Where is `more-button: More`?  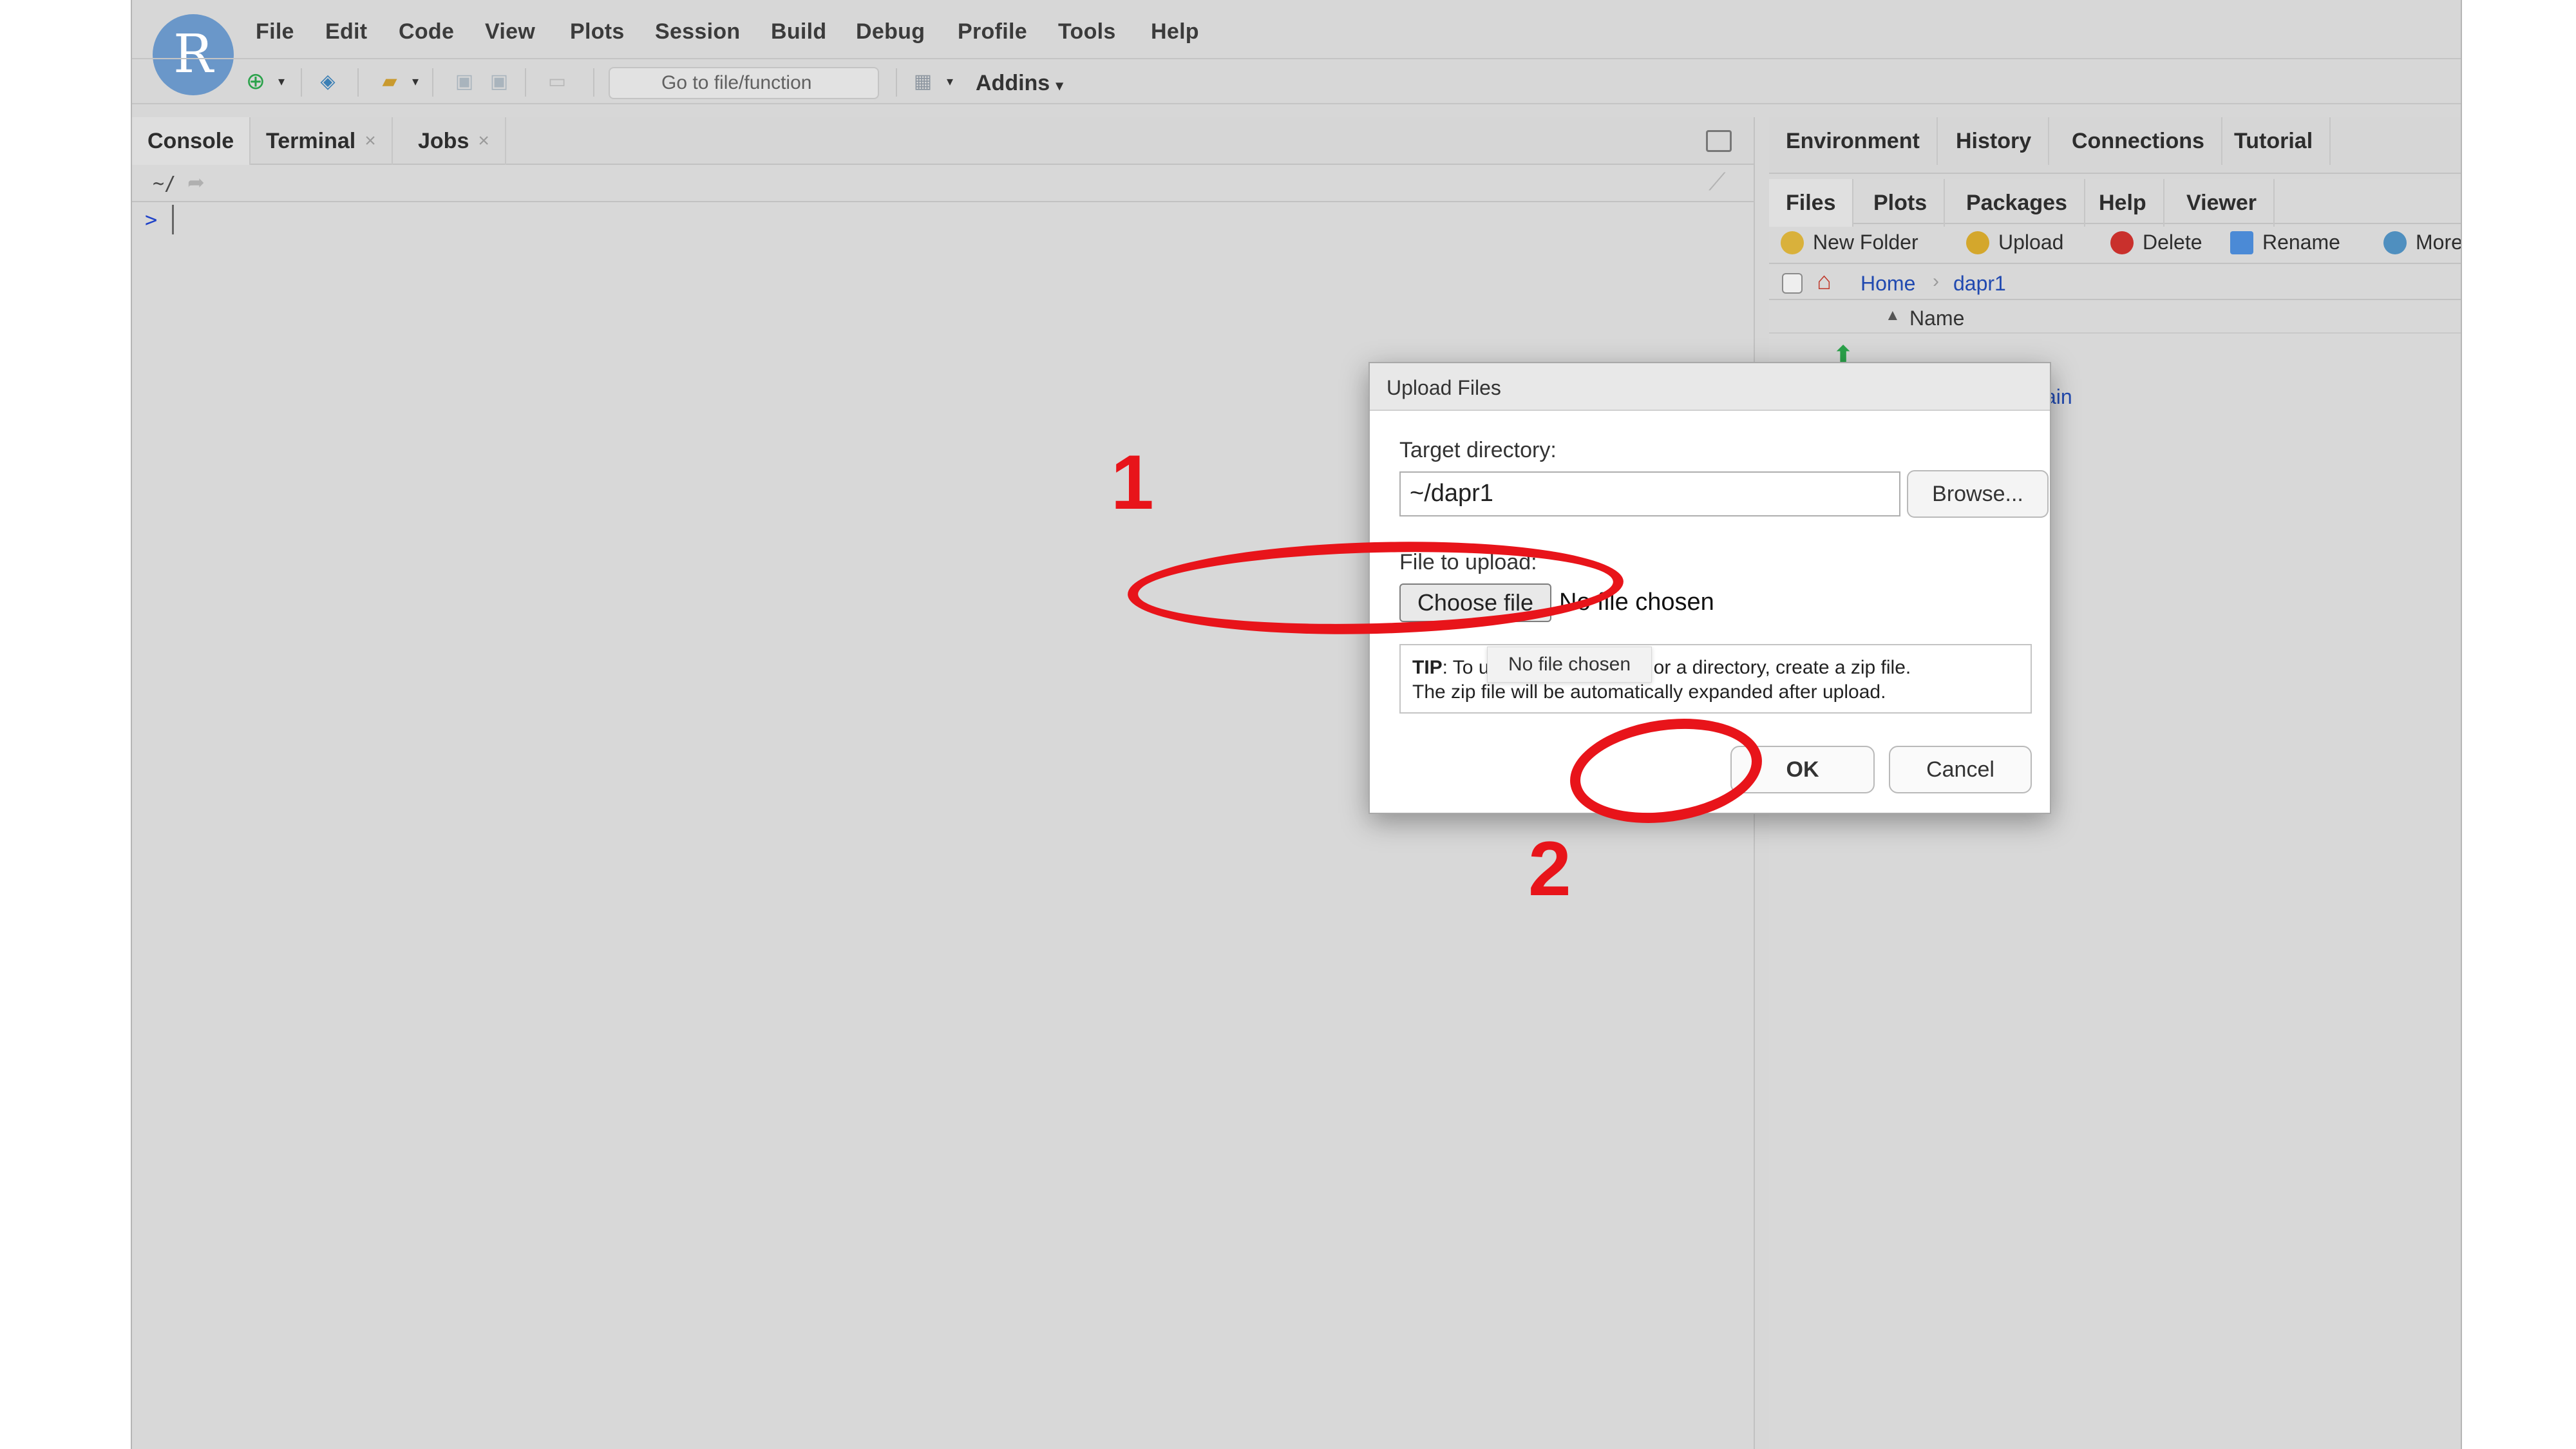
more-button: More is located at coordinates (2423, 242).